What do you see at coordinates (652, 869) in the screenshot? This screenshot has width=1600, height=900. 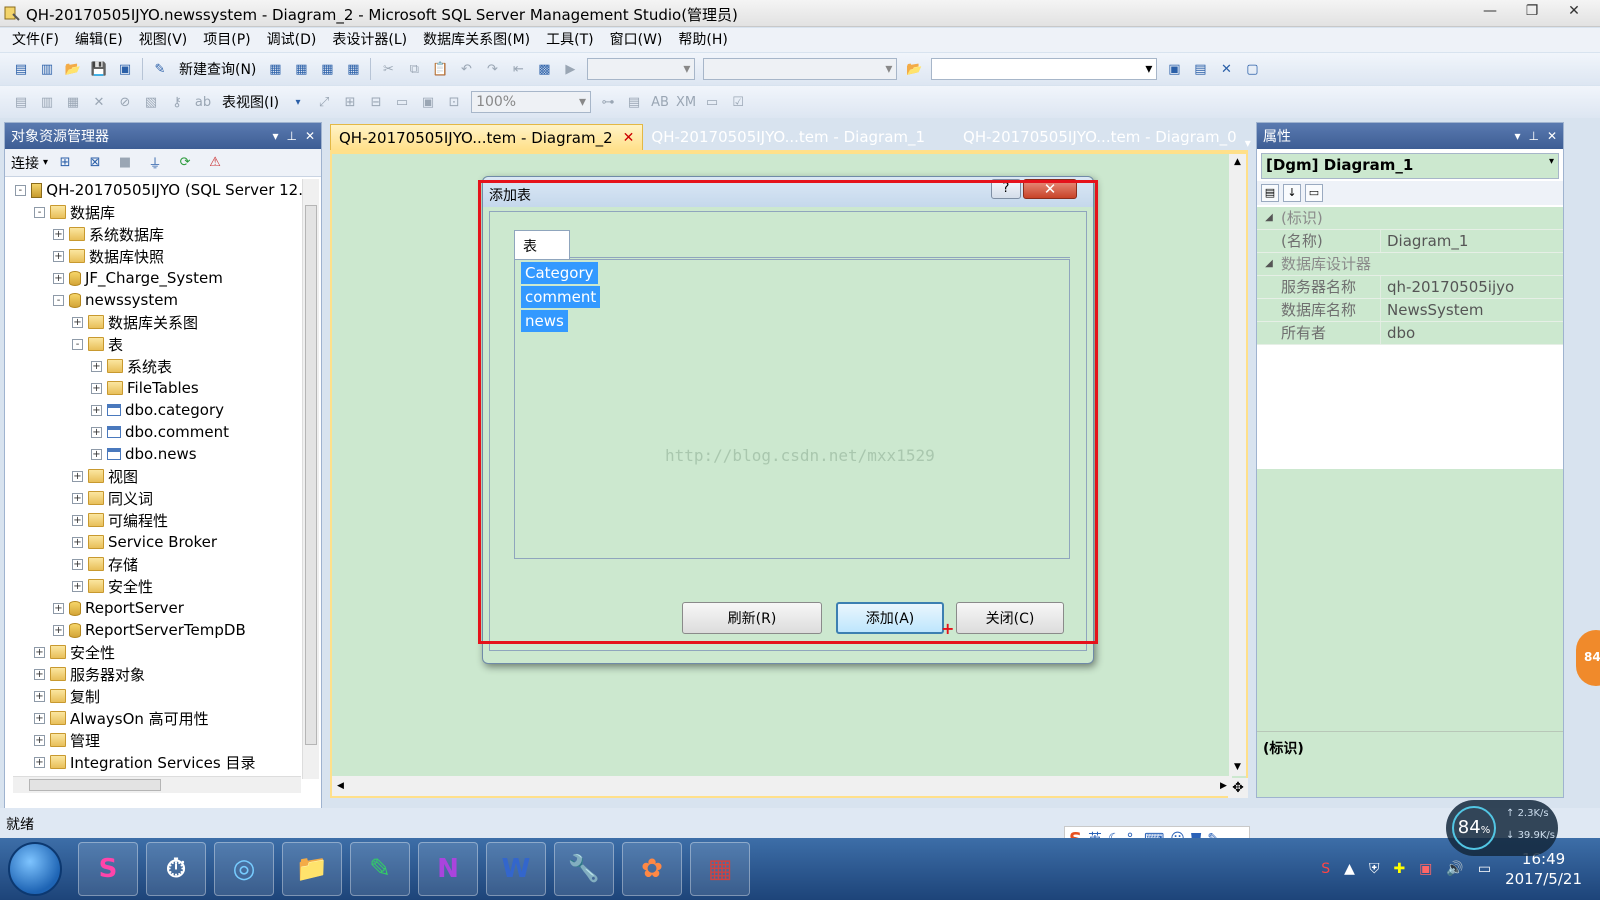 I see `taskbar-app-button: ✿` at bounding box center [652, 869].